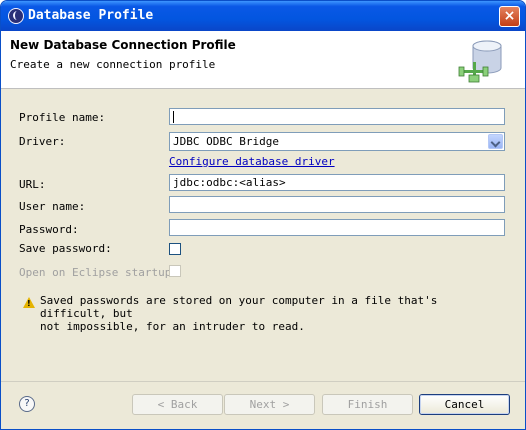 The image size is (526, 430). I want to click on window-title: Database Profile, so click(91, 15).